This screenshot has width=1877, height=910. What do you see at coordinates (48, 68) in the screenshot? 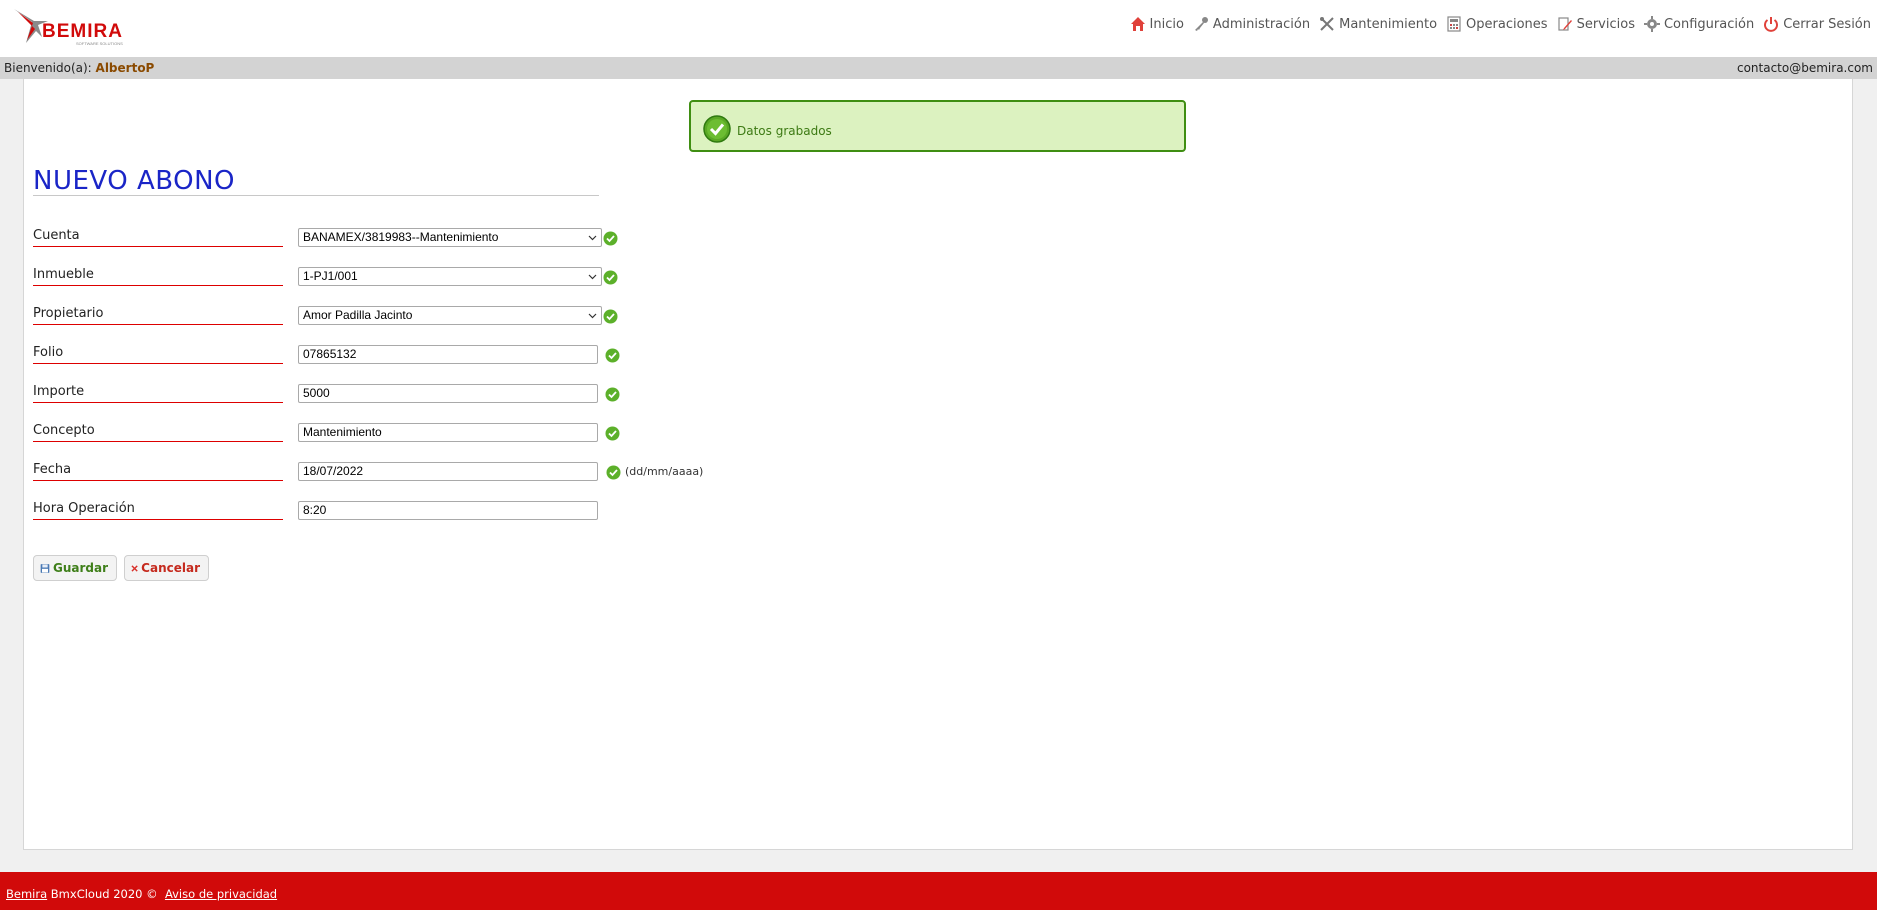
I see `welcome-prefix: Bienvenido(a):` at bounding box center [48, 68].